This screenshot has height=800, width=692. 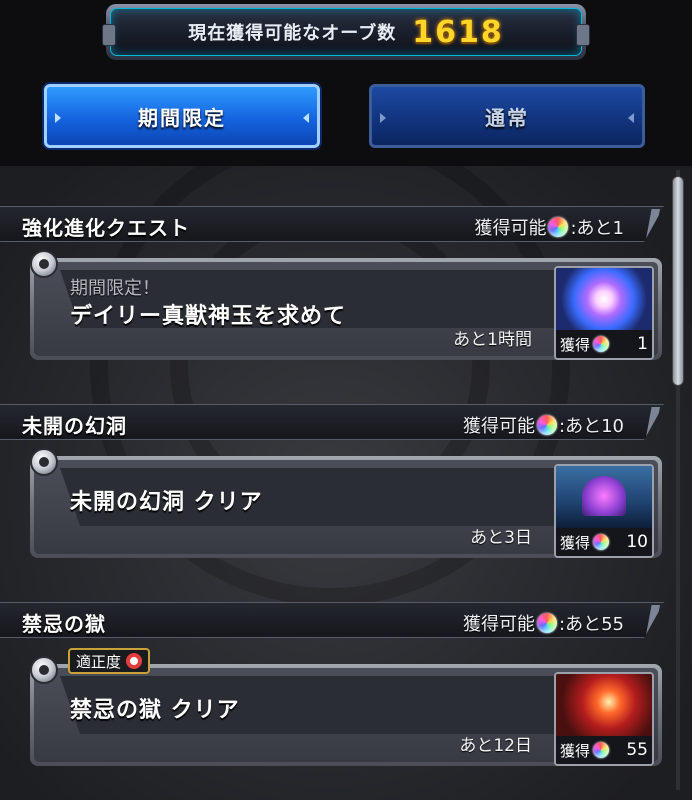 What do you see at coordinates (591, 426) in the screenshot?
I see `remaining-label: :あと10` at bounding box center [591, 426].